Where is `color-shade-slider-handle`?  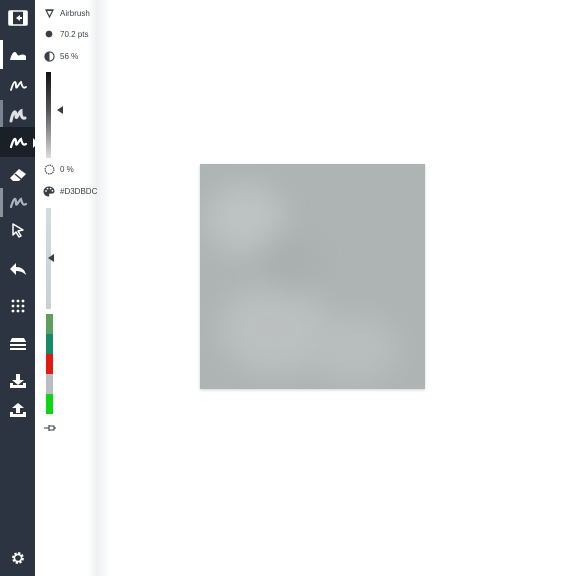 color-shade-slider-handle is located at coordinates (51, 258).